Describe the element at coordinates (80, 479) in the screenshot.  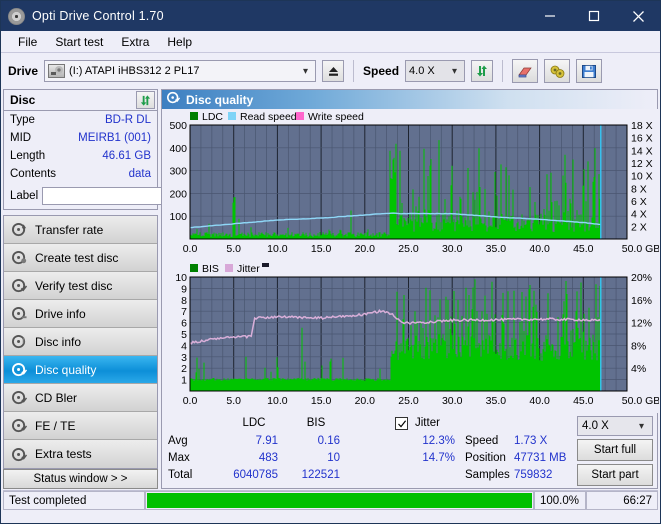
I see `status-window-button: Status window > >` at that location.